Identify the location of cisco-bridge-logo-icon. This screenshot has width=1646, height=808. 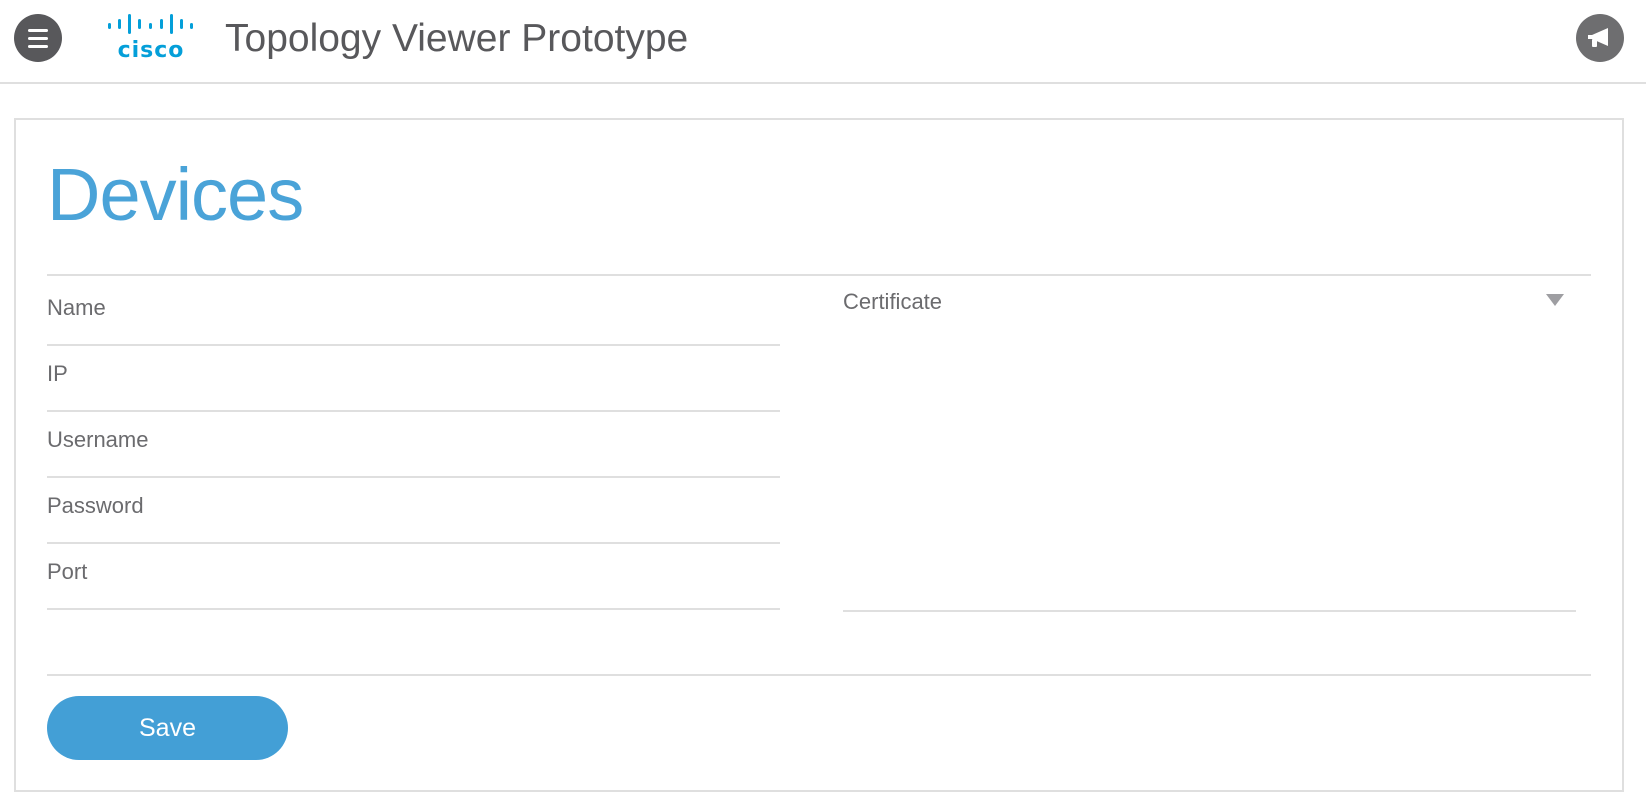
(150, 24).